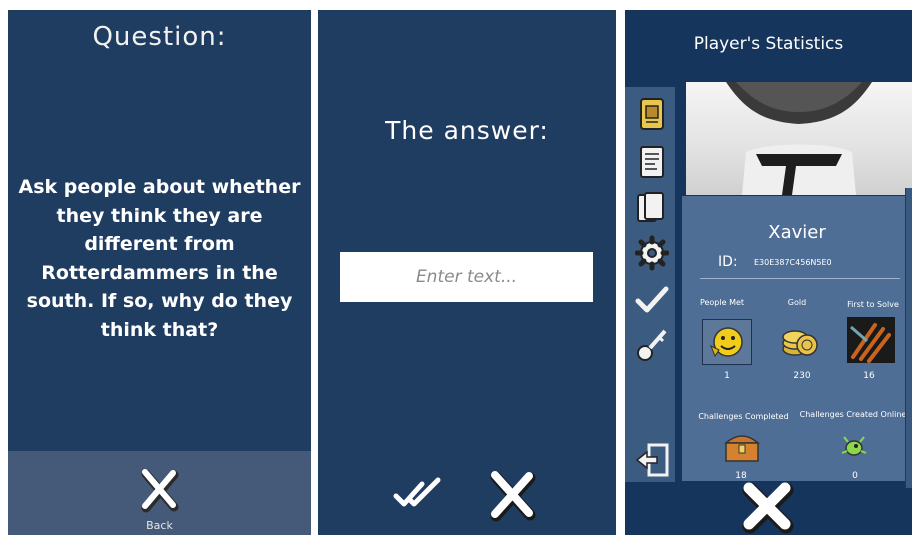 The height and width of the screenshot is (535, 912). Describe the element at coordinates (797, 302) in the screenshot. I see `gold-label: Gold` at that location.